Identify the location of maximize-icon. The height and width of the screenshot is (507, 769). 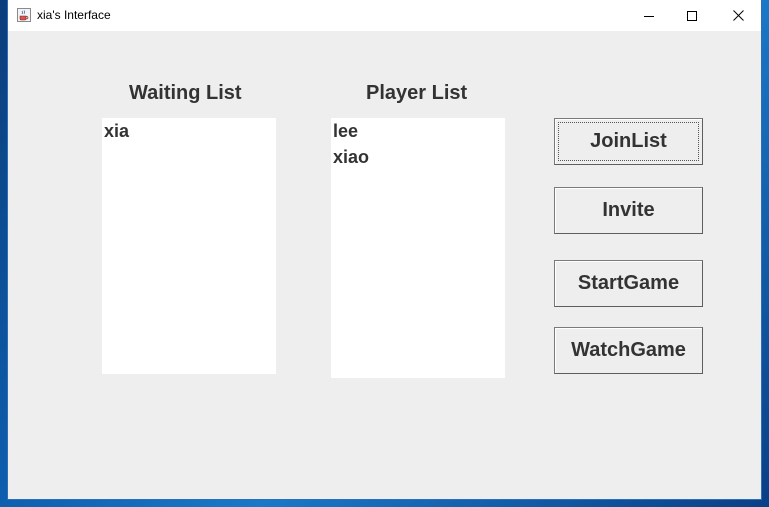
(692, 15).